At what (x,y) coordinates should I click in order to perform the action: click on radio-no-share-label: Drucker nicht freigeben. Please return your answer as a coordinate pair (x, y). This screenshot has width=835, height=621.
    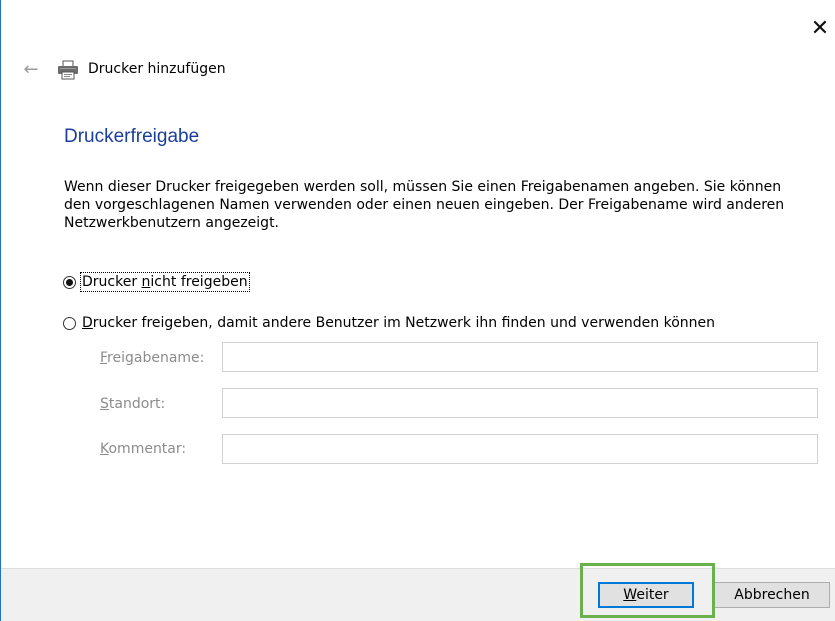
    Looking at the image, I should click on (165, 282).